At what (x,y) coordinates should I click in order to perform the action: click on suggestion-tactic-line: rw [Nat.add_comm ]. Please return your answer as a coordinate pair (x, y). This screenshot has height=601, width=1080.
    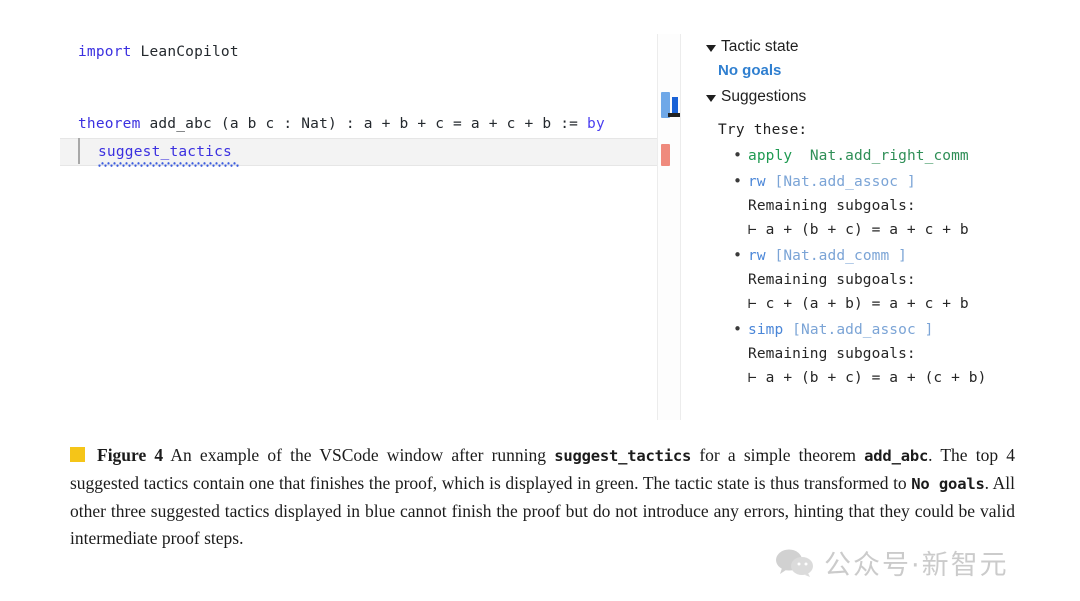
    Looking at the image, I should click on (899, 255).